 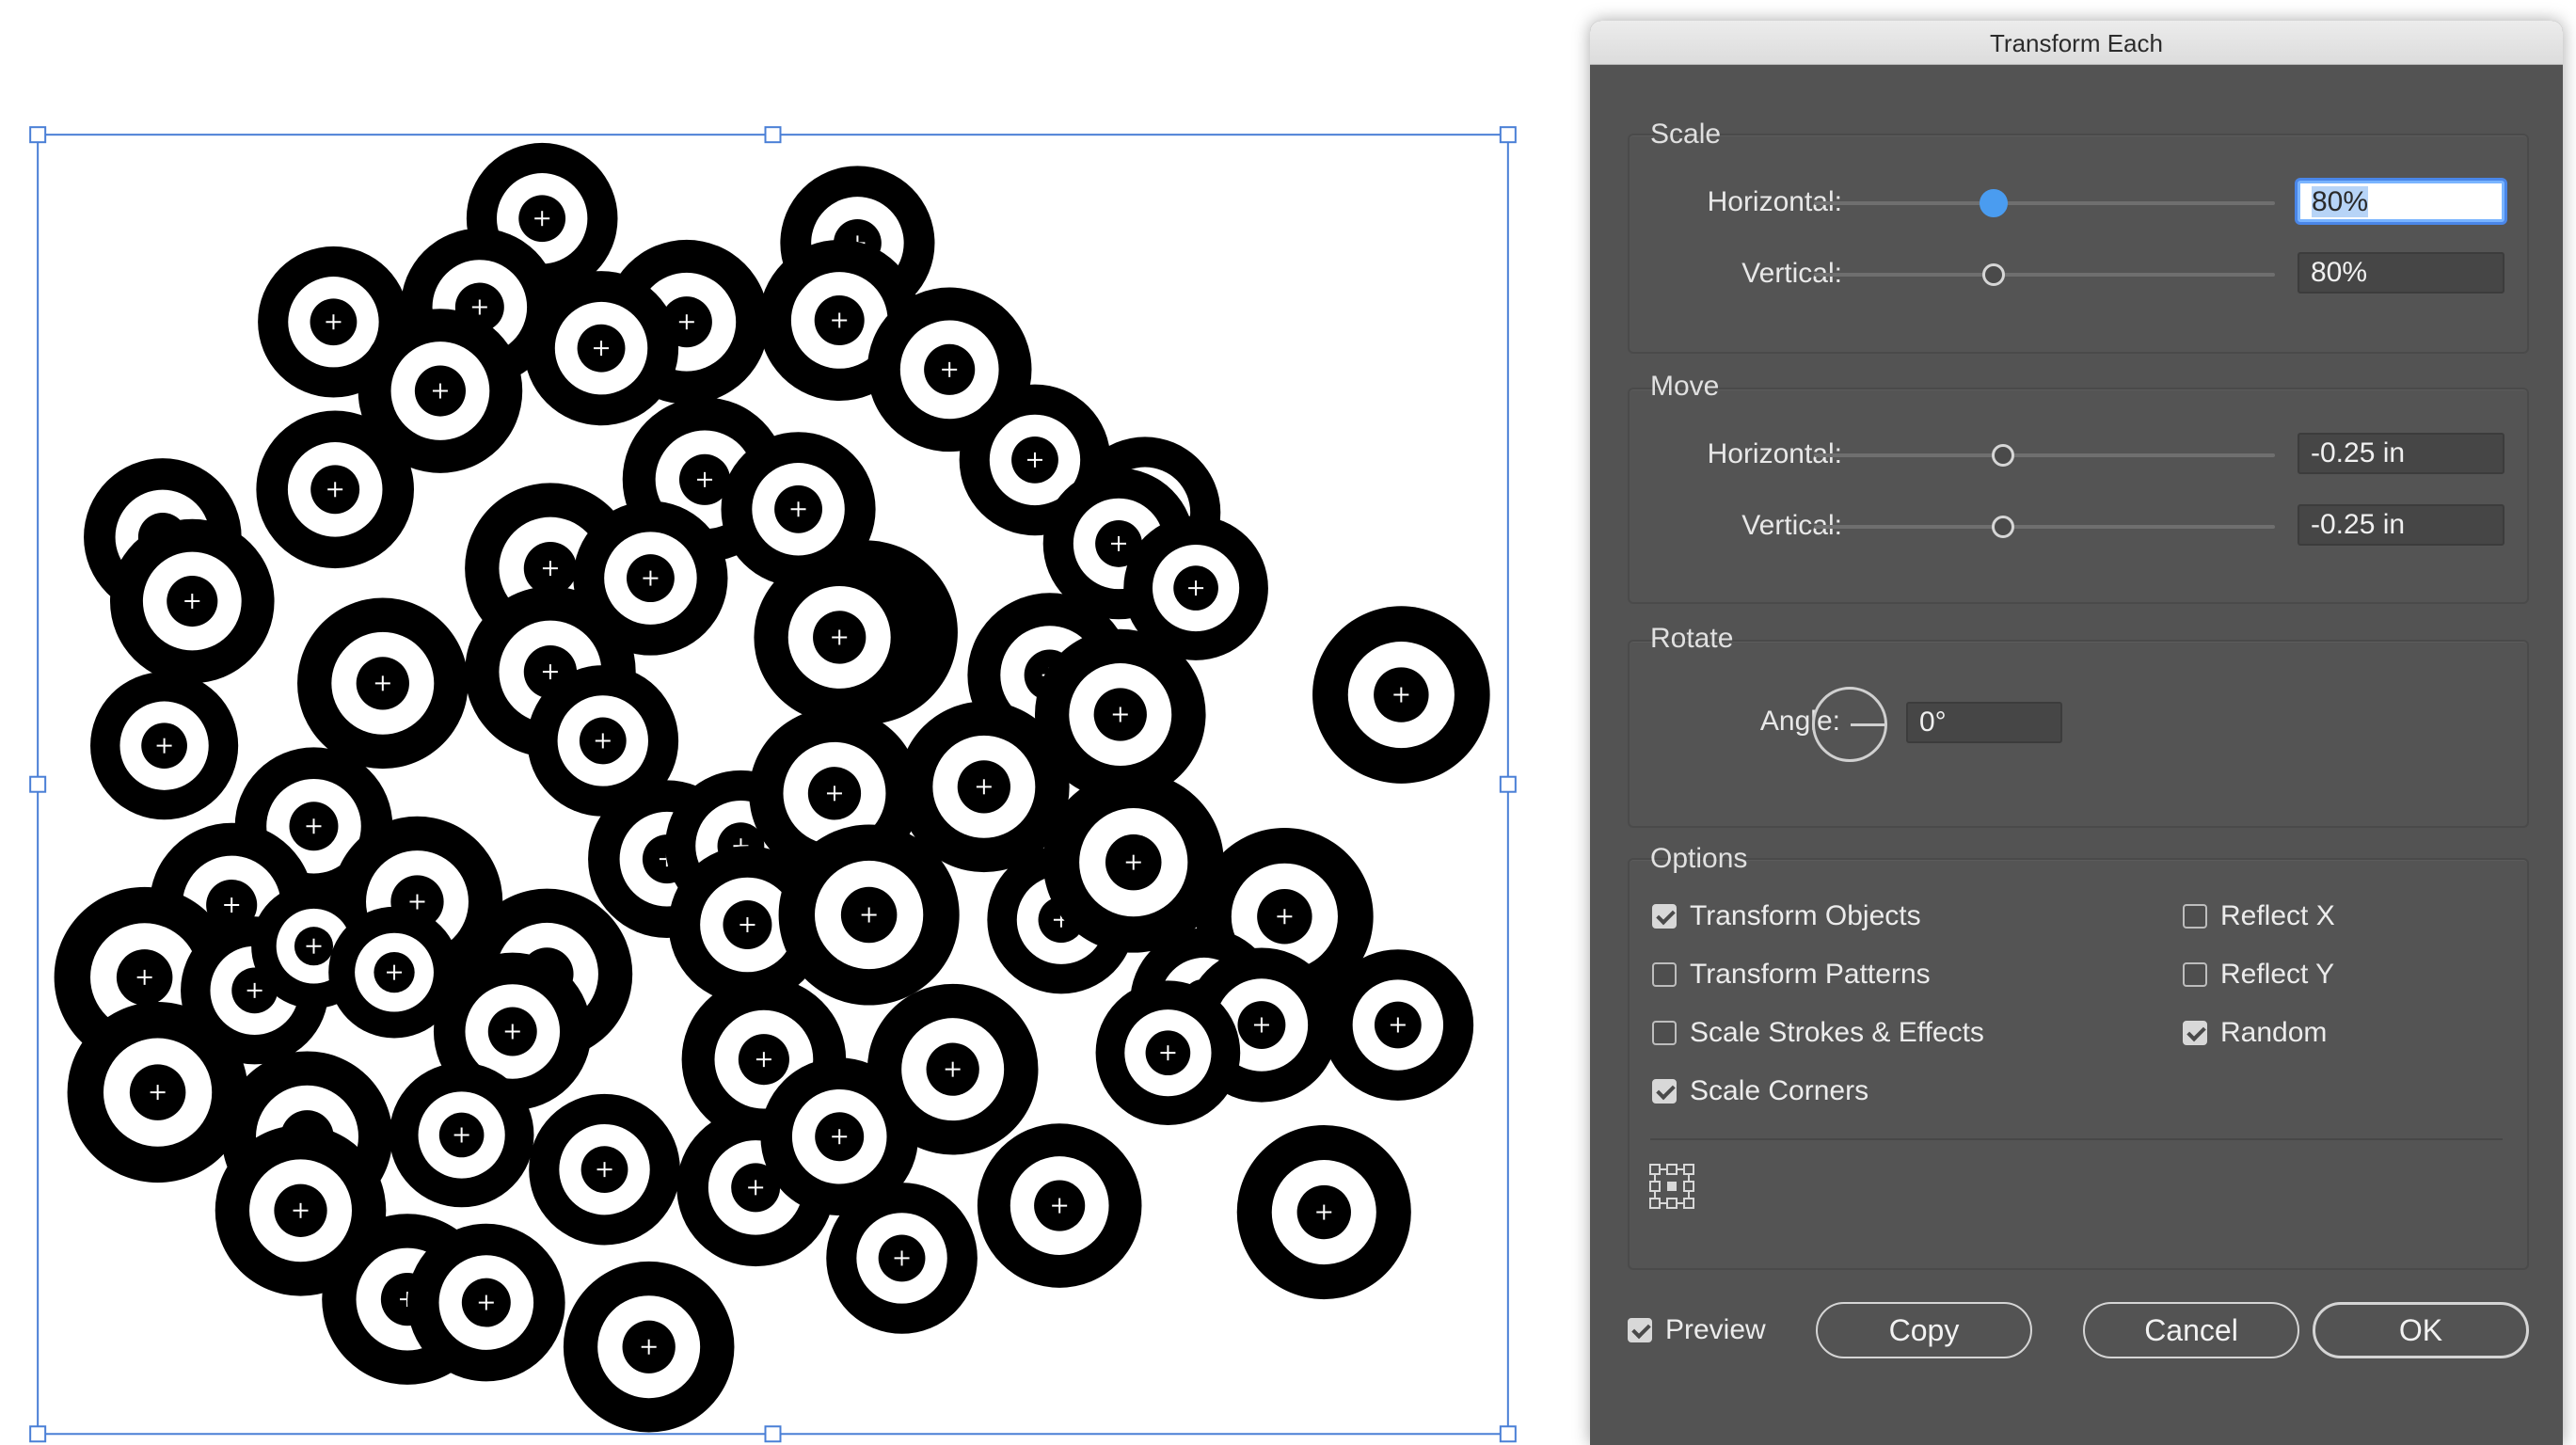 I want to click on scale-vertical-slider-track, so click(x=2045, y=275).